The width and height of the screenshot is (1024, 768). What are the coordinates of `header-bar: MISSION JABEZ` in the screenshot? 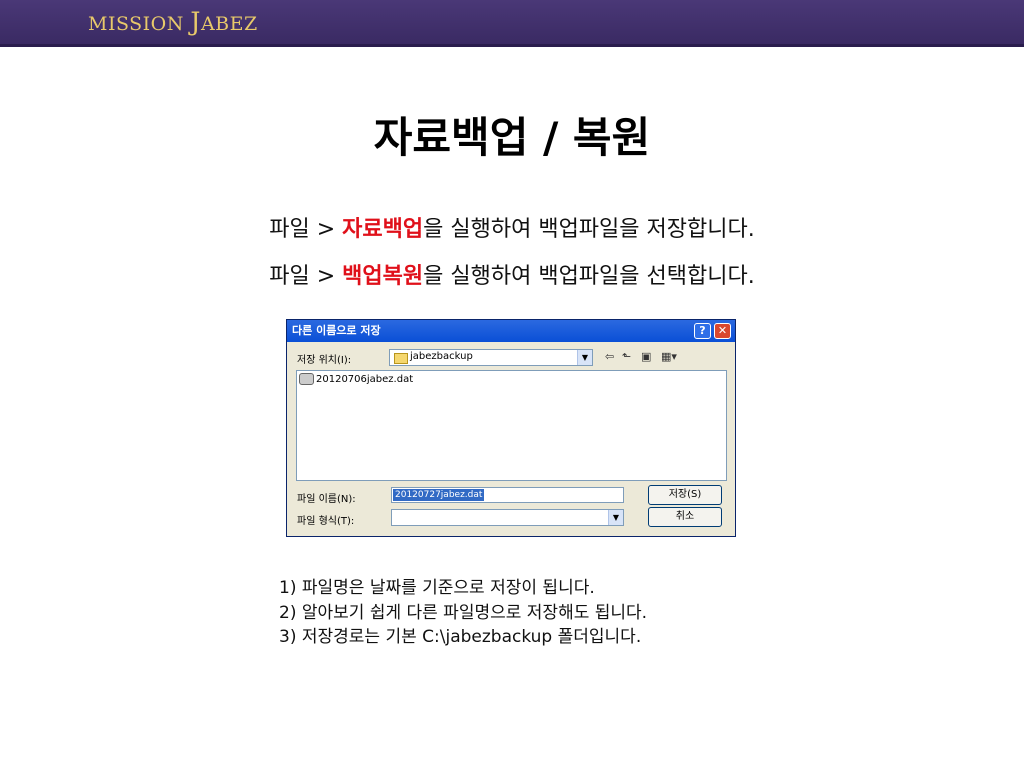 It's located at (512, 23).